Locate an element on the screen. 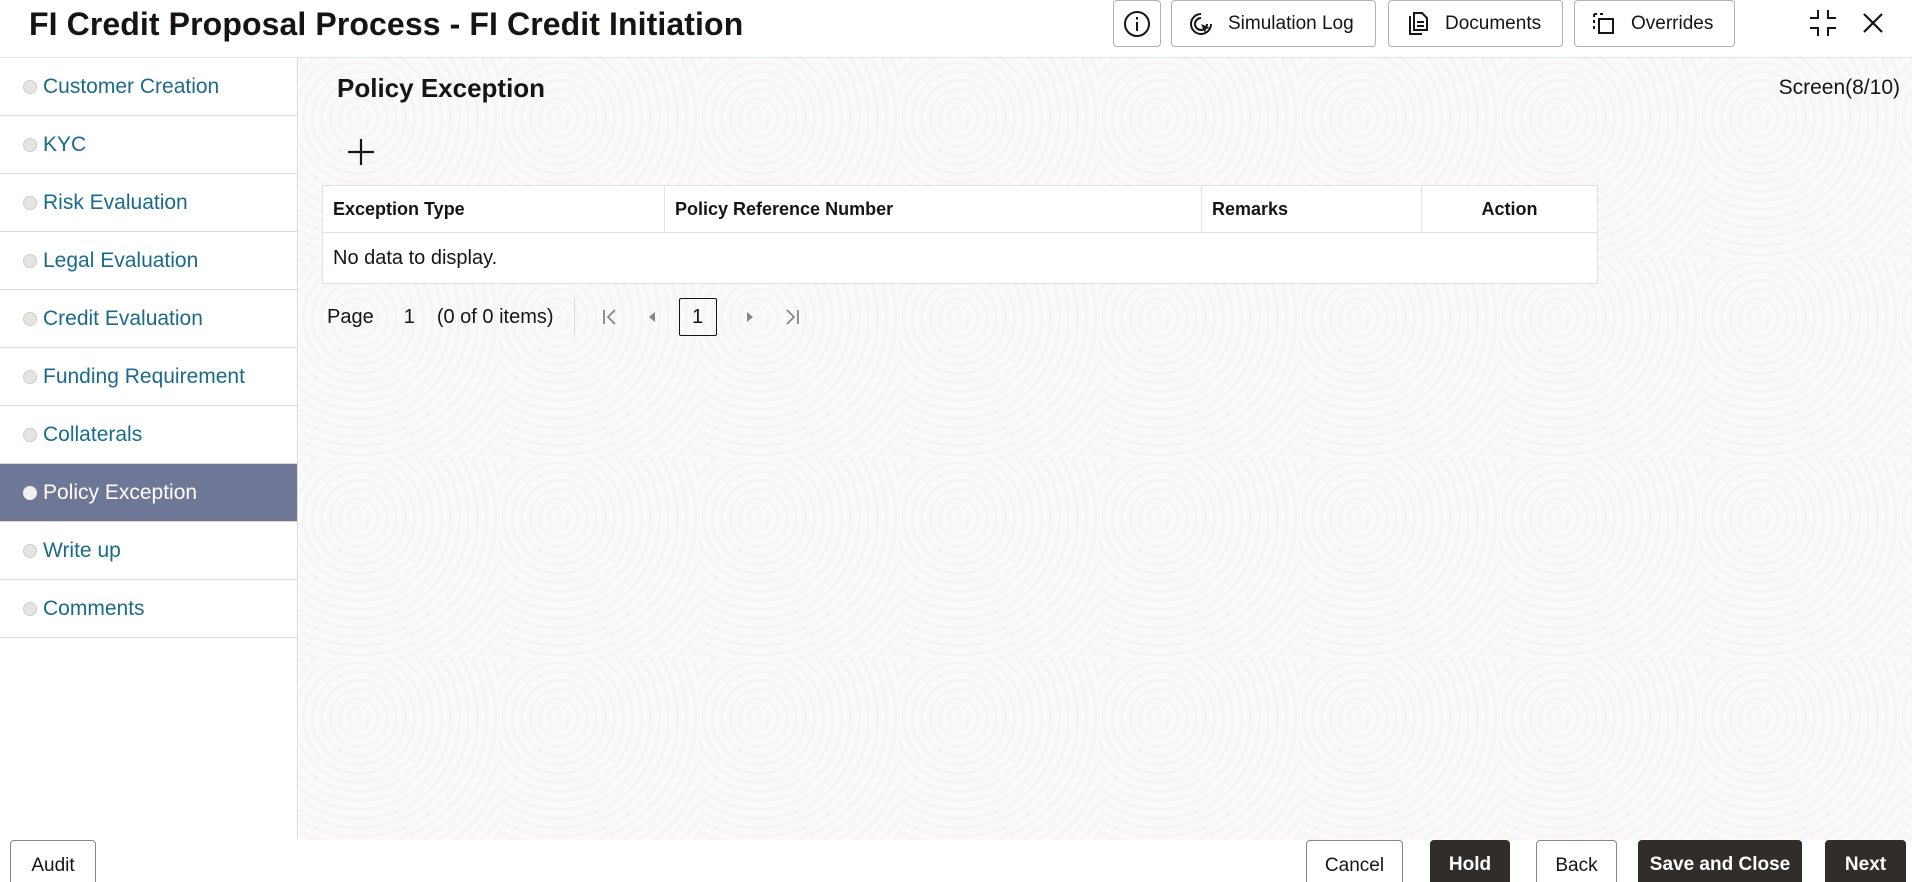 Image resolution: width=1912 pixels, height=882 pixels. column-header-action: Action is located at coordinates (1509, 209).